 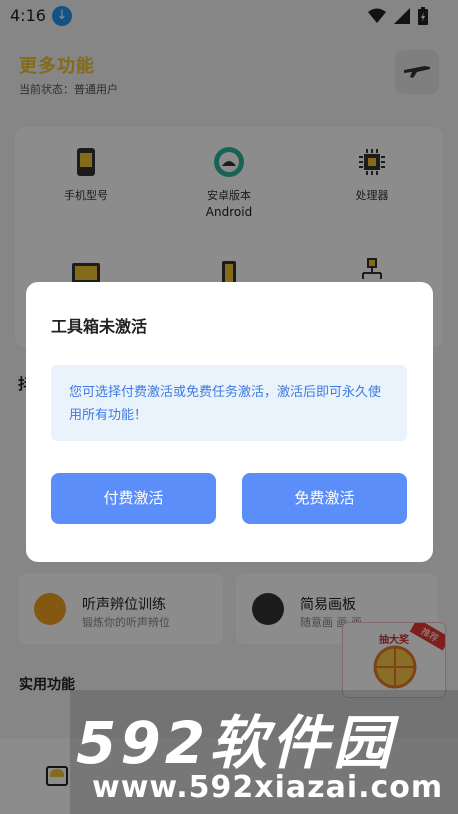 What do you see at coordinates (229, 403) in the screenshot?
I see `dialog-message: 您可选择付费激活或免费任务激活，激活后即可永久使用所有功能！` at bounding box center [229, 403].